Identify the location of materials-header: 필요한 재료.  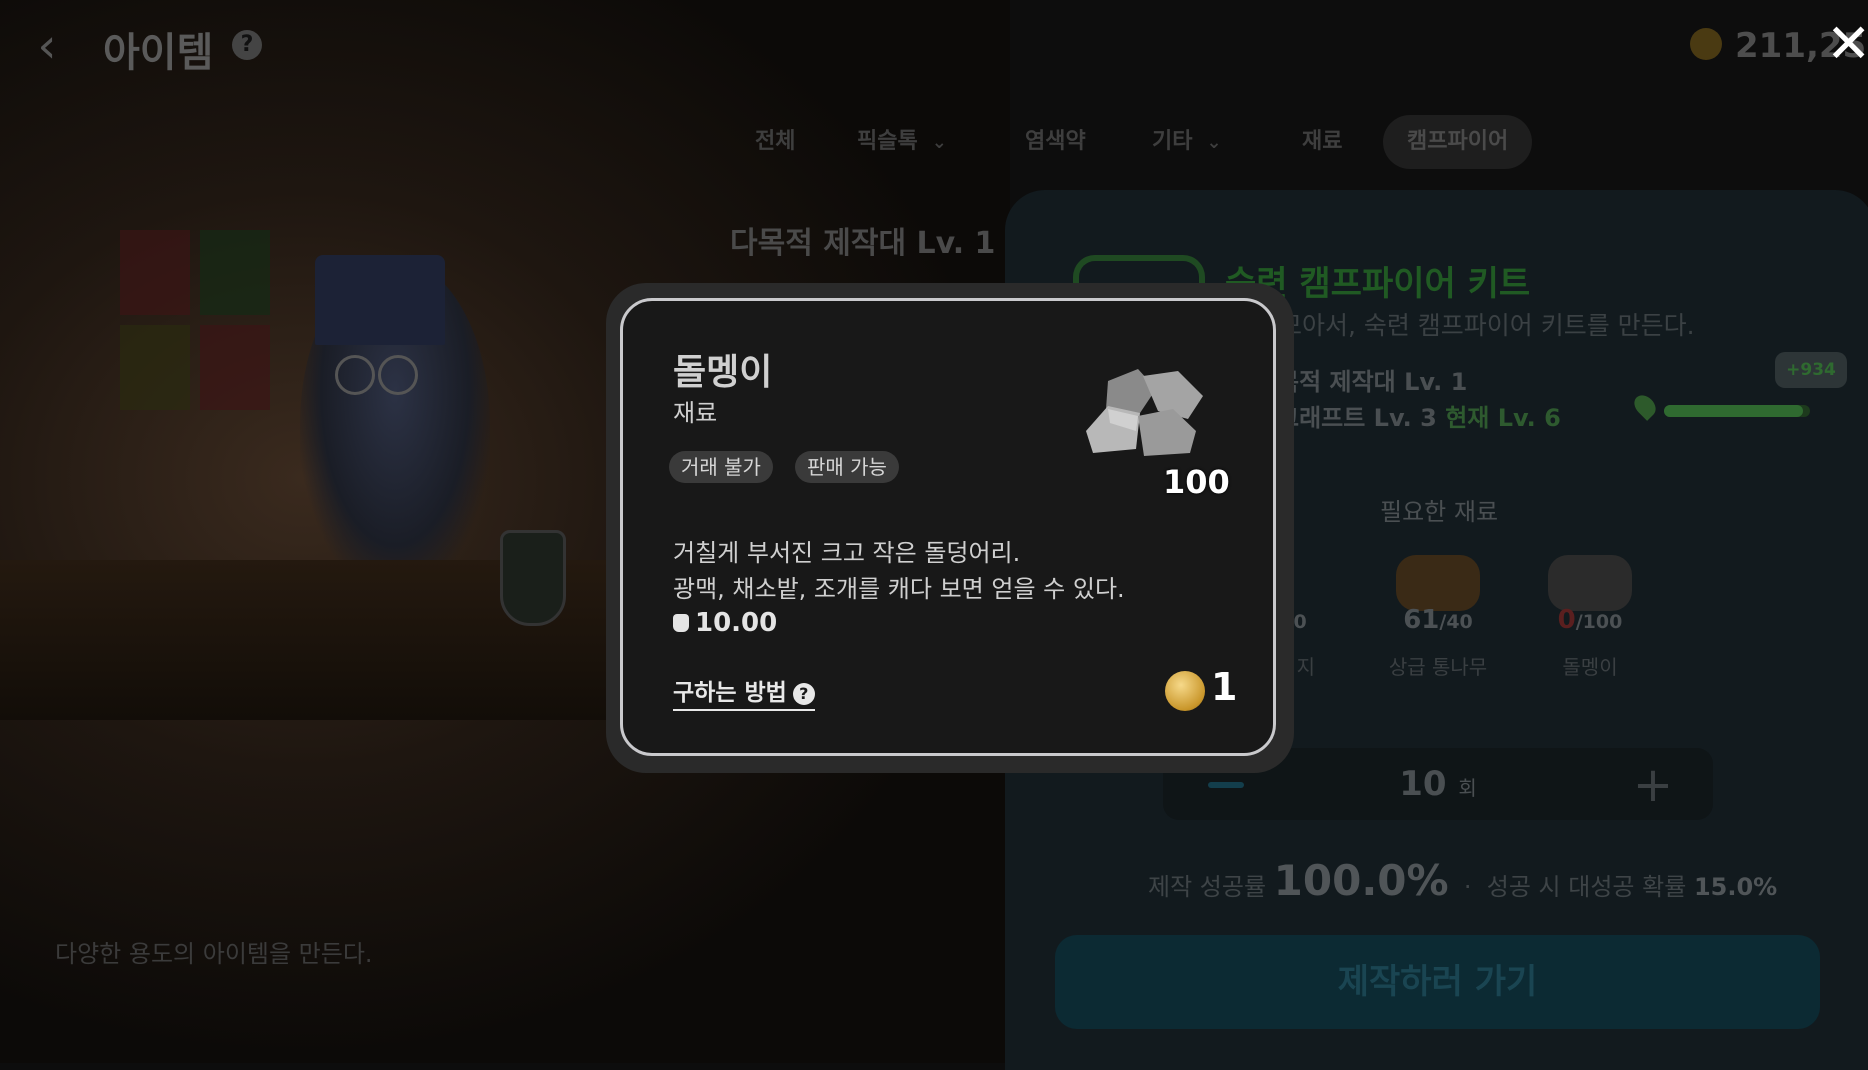
(1439, 512).